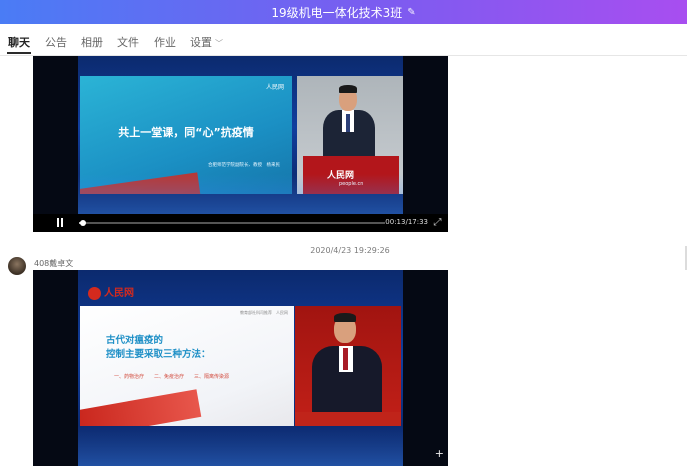 The width and height of the screenshot is (687, 466). I want to click on active-tab-indicator, so click(19, 53).